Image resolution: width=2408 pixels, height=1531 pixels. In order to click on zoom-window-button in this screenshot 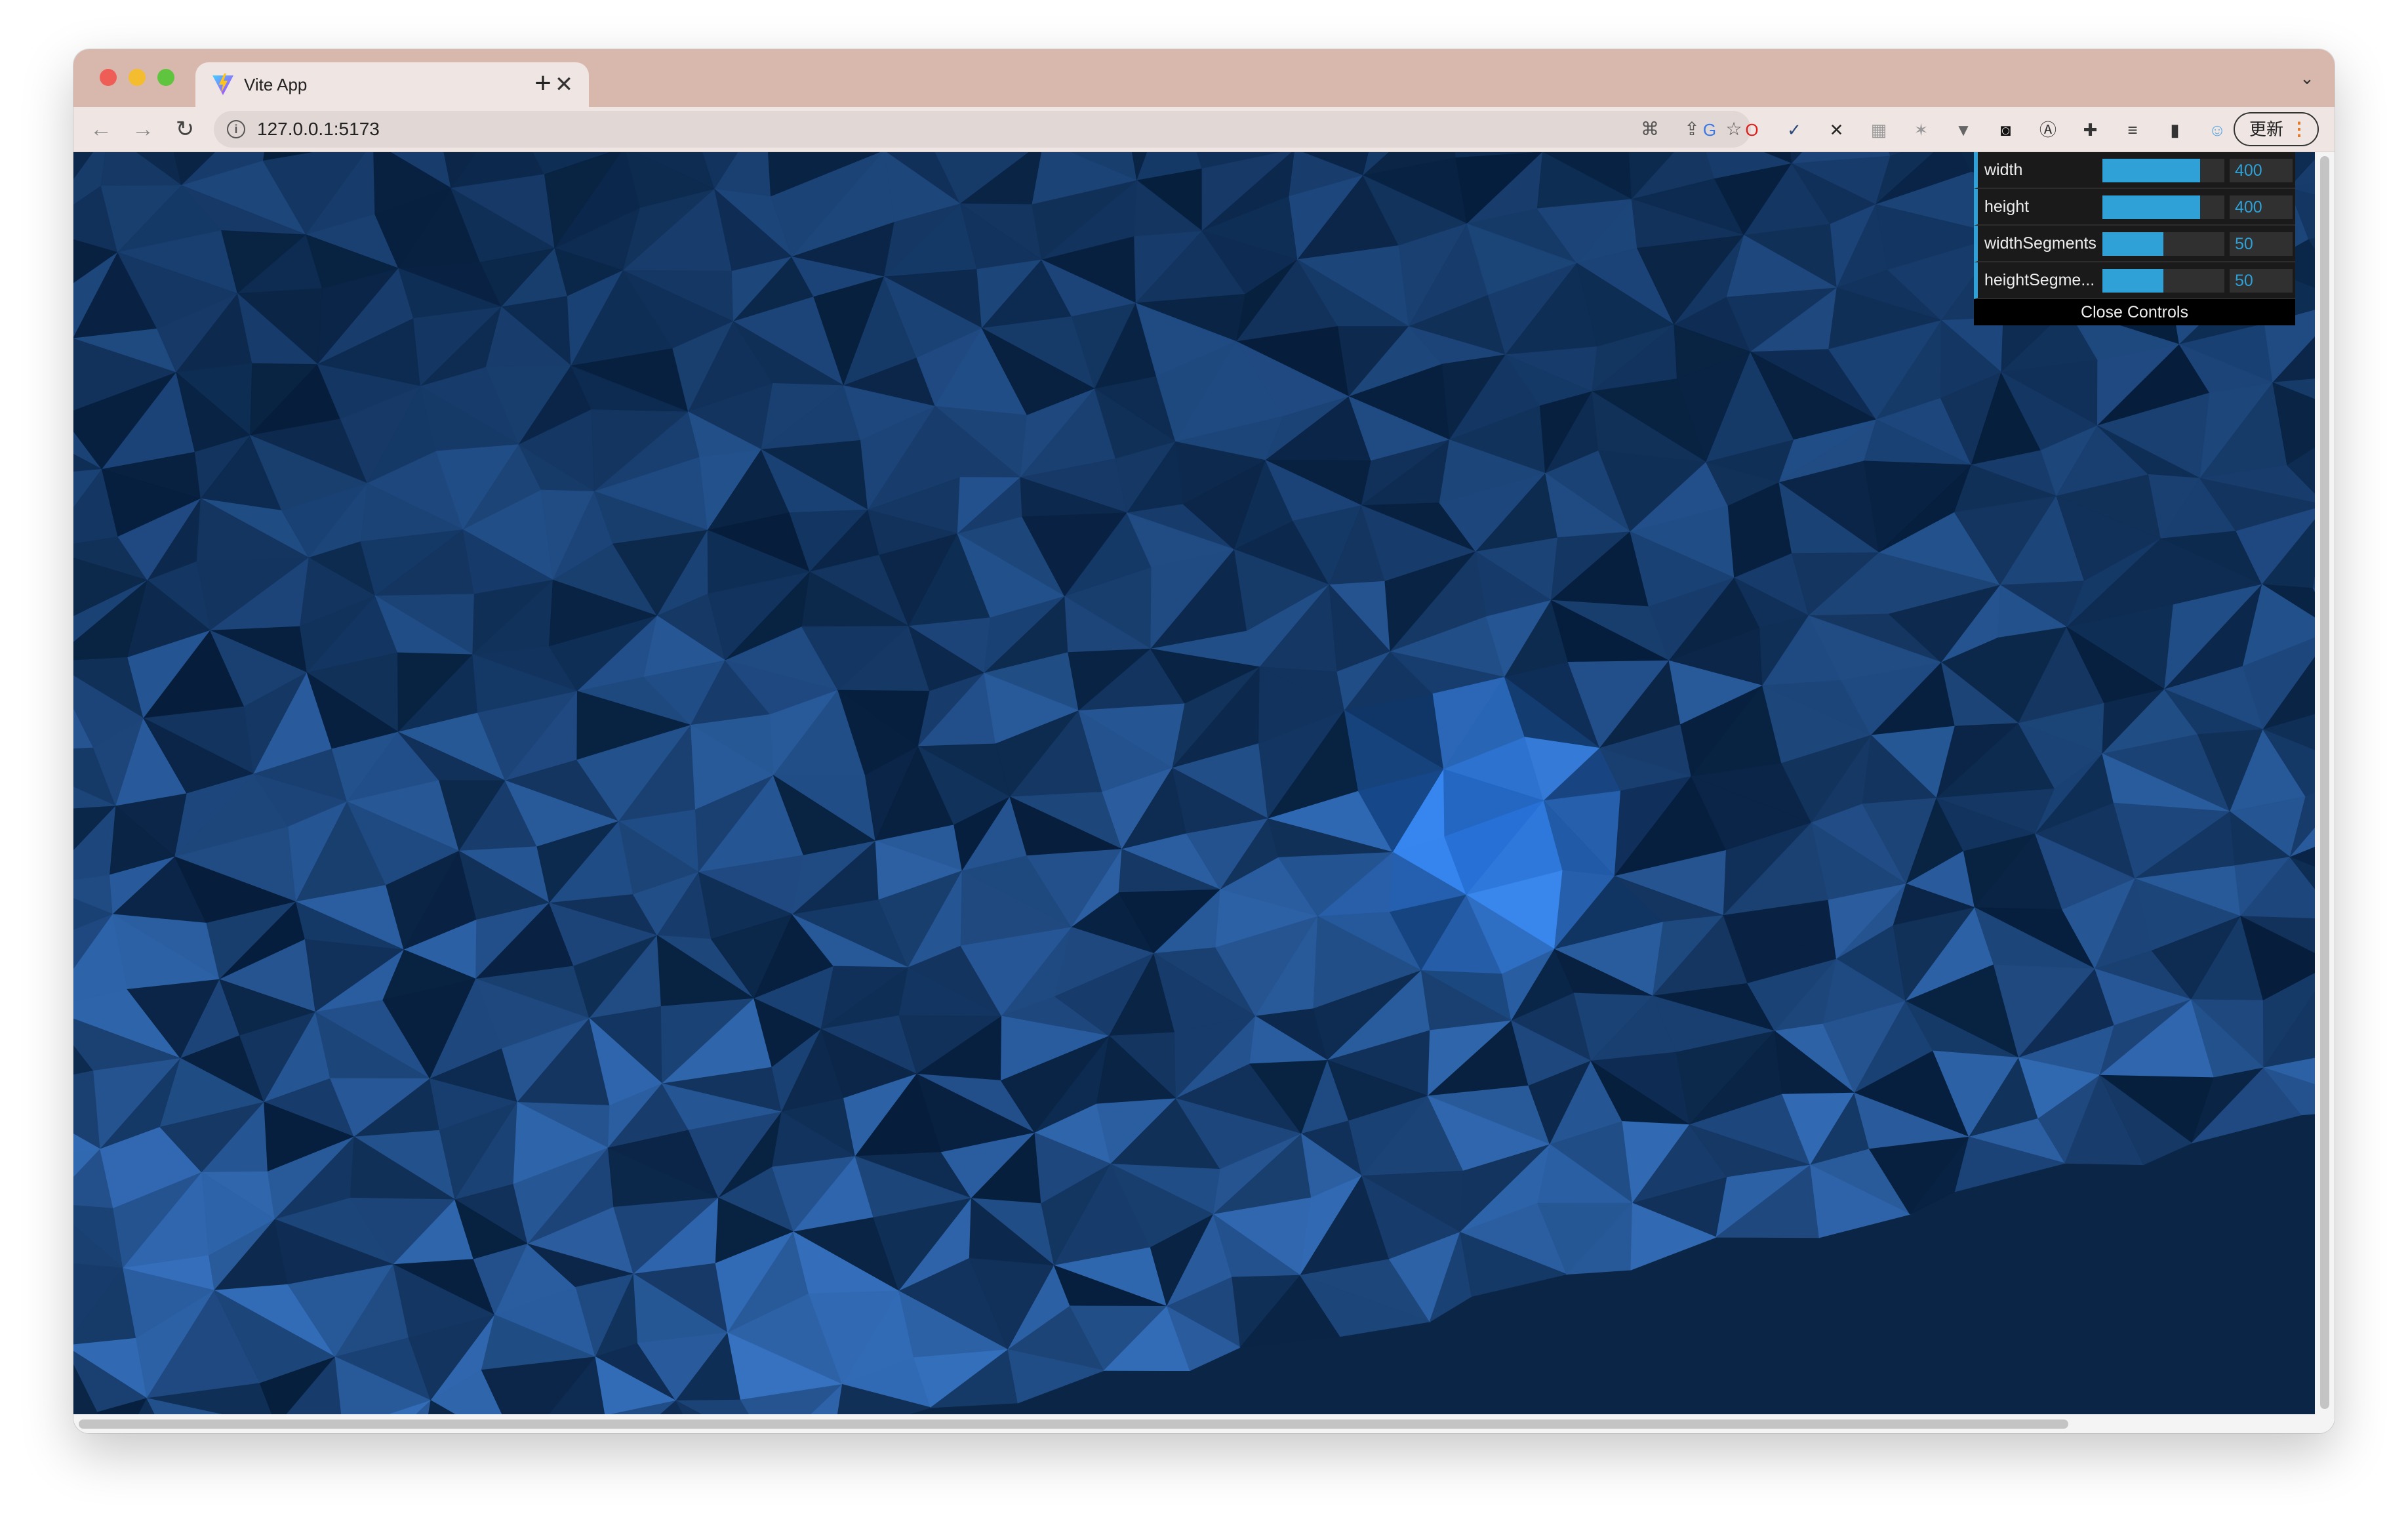, I will do `click(166, 77)`.